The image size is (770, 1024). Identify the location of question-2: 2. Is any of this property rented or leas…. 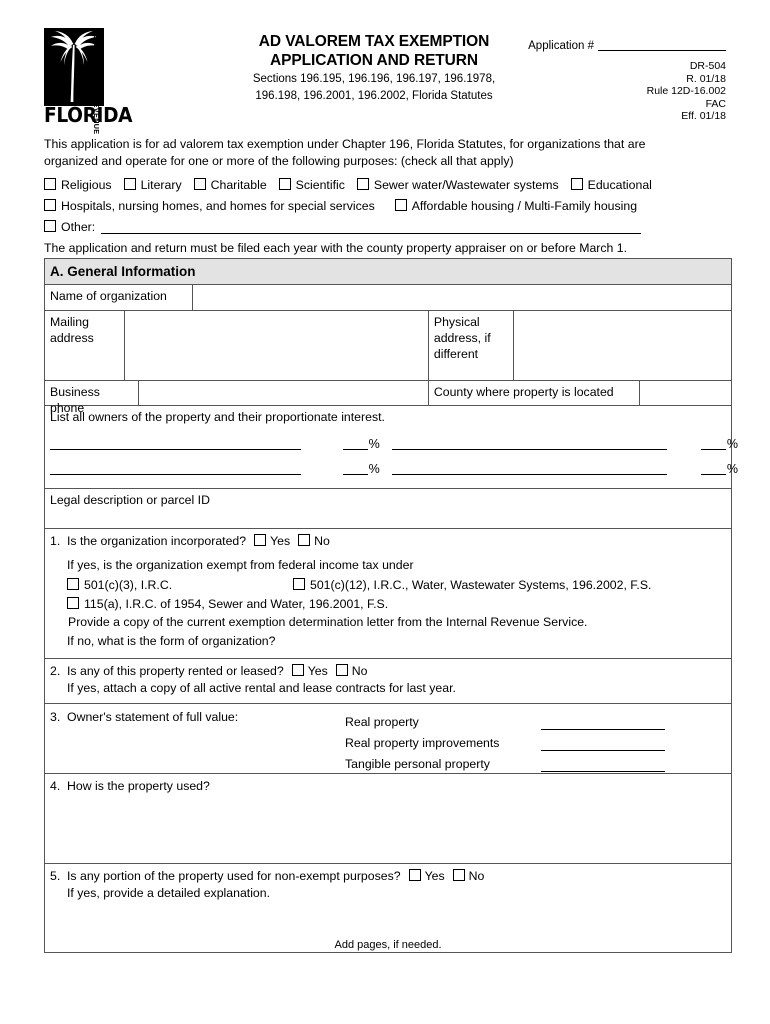
(388, 681).